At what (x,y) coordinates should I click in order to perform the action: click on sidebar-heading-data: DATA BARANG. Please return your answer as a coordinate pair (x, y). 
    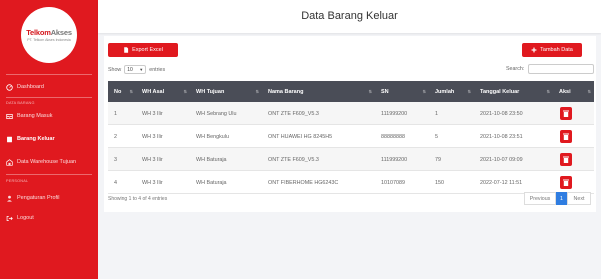
    Looking at the image, I should click on (20, 103).